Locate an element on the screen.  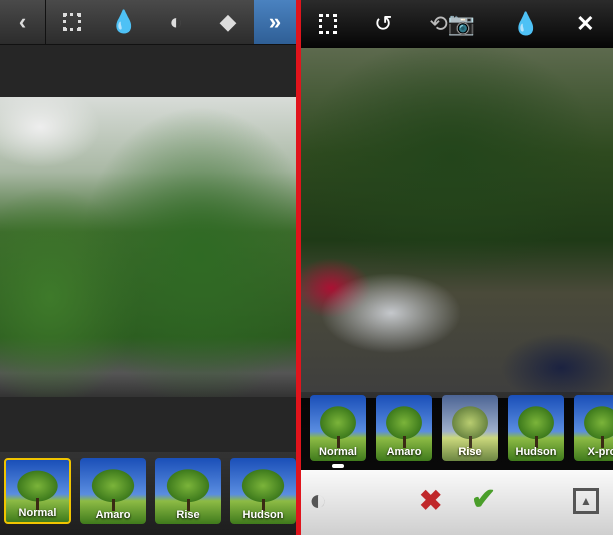
confirm-button: ✔ is located at coordinates (483, 499).